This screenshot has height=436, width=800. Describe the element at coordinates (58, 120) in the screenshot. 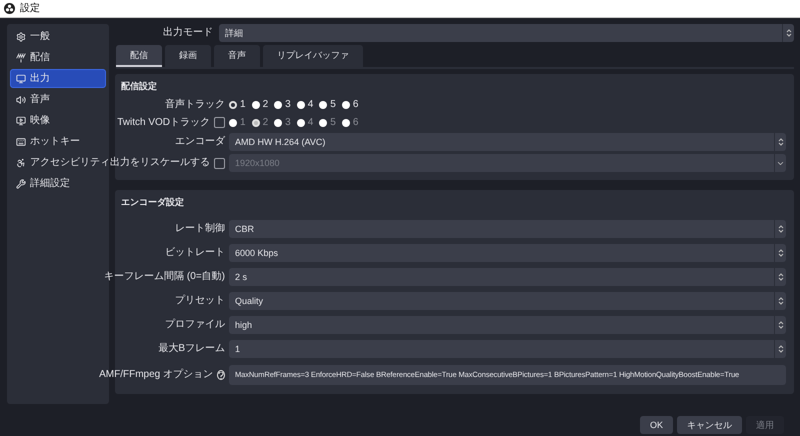

I see `sidebar-item: 映像` at that location.